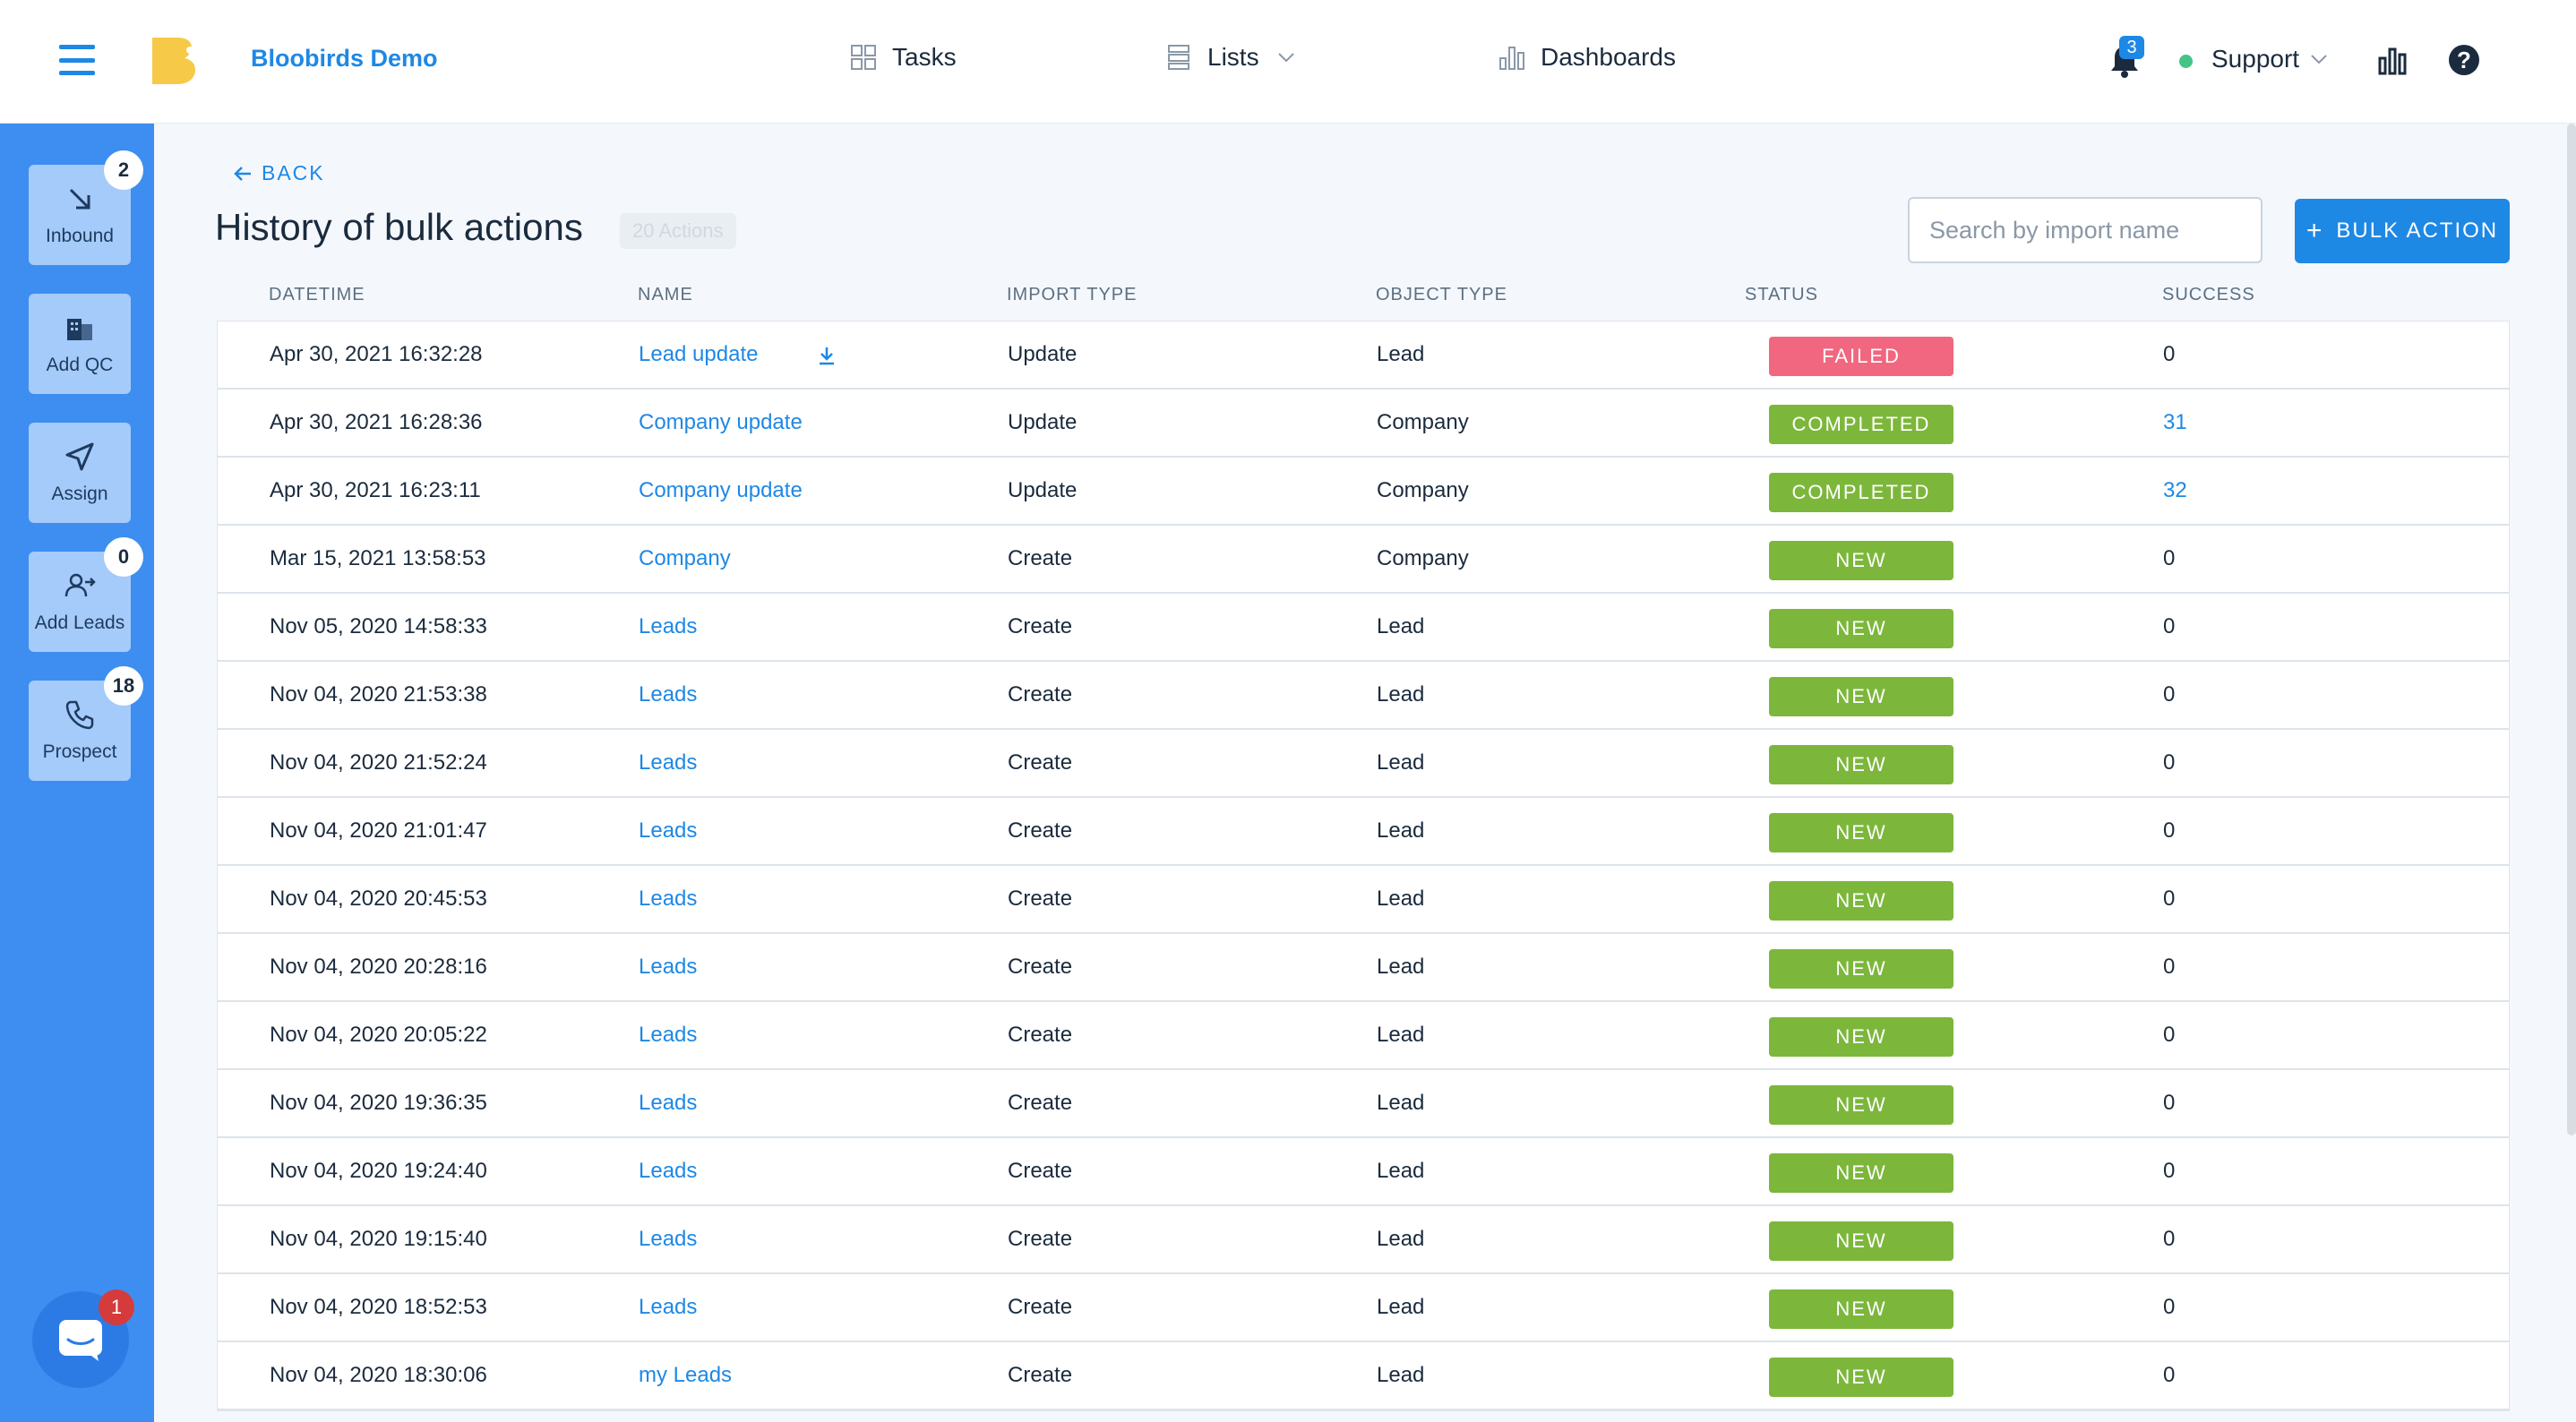 This screenshot has width=2576, height=1422. Describe the element at coordinates (1363, 968) in the screenshot. I see `table-row: Nov 04, 2020 20:28:16 Leads Create Lead NEW 0` at that location.